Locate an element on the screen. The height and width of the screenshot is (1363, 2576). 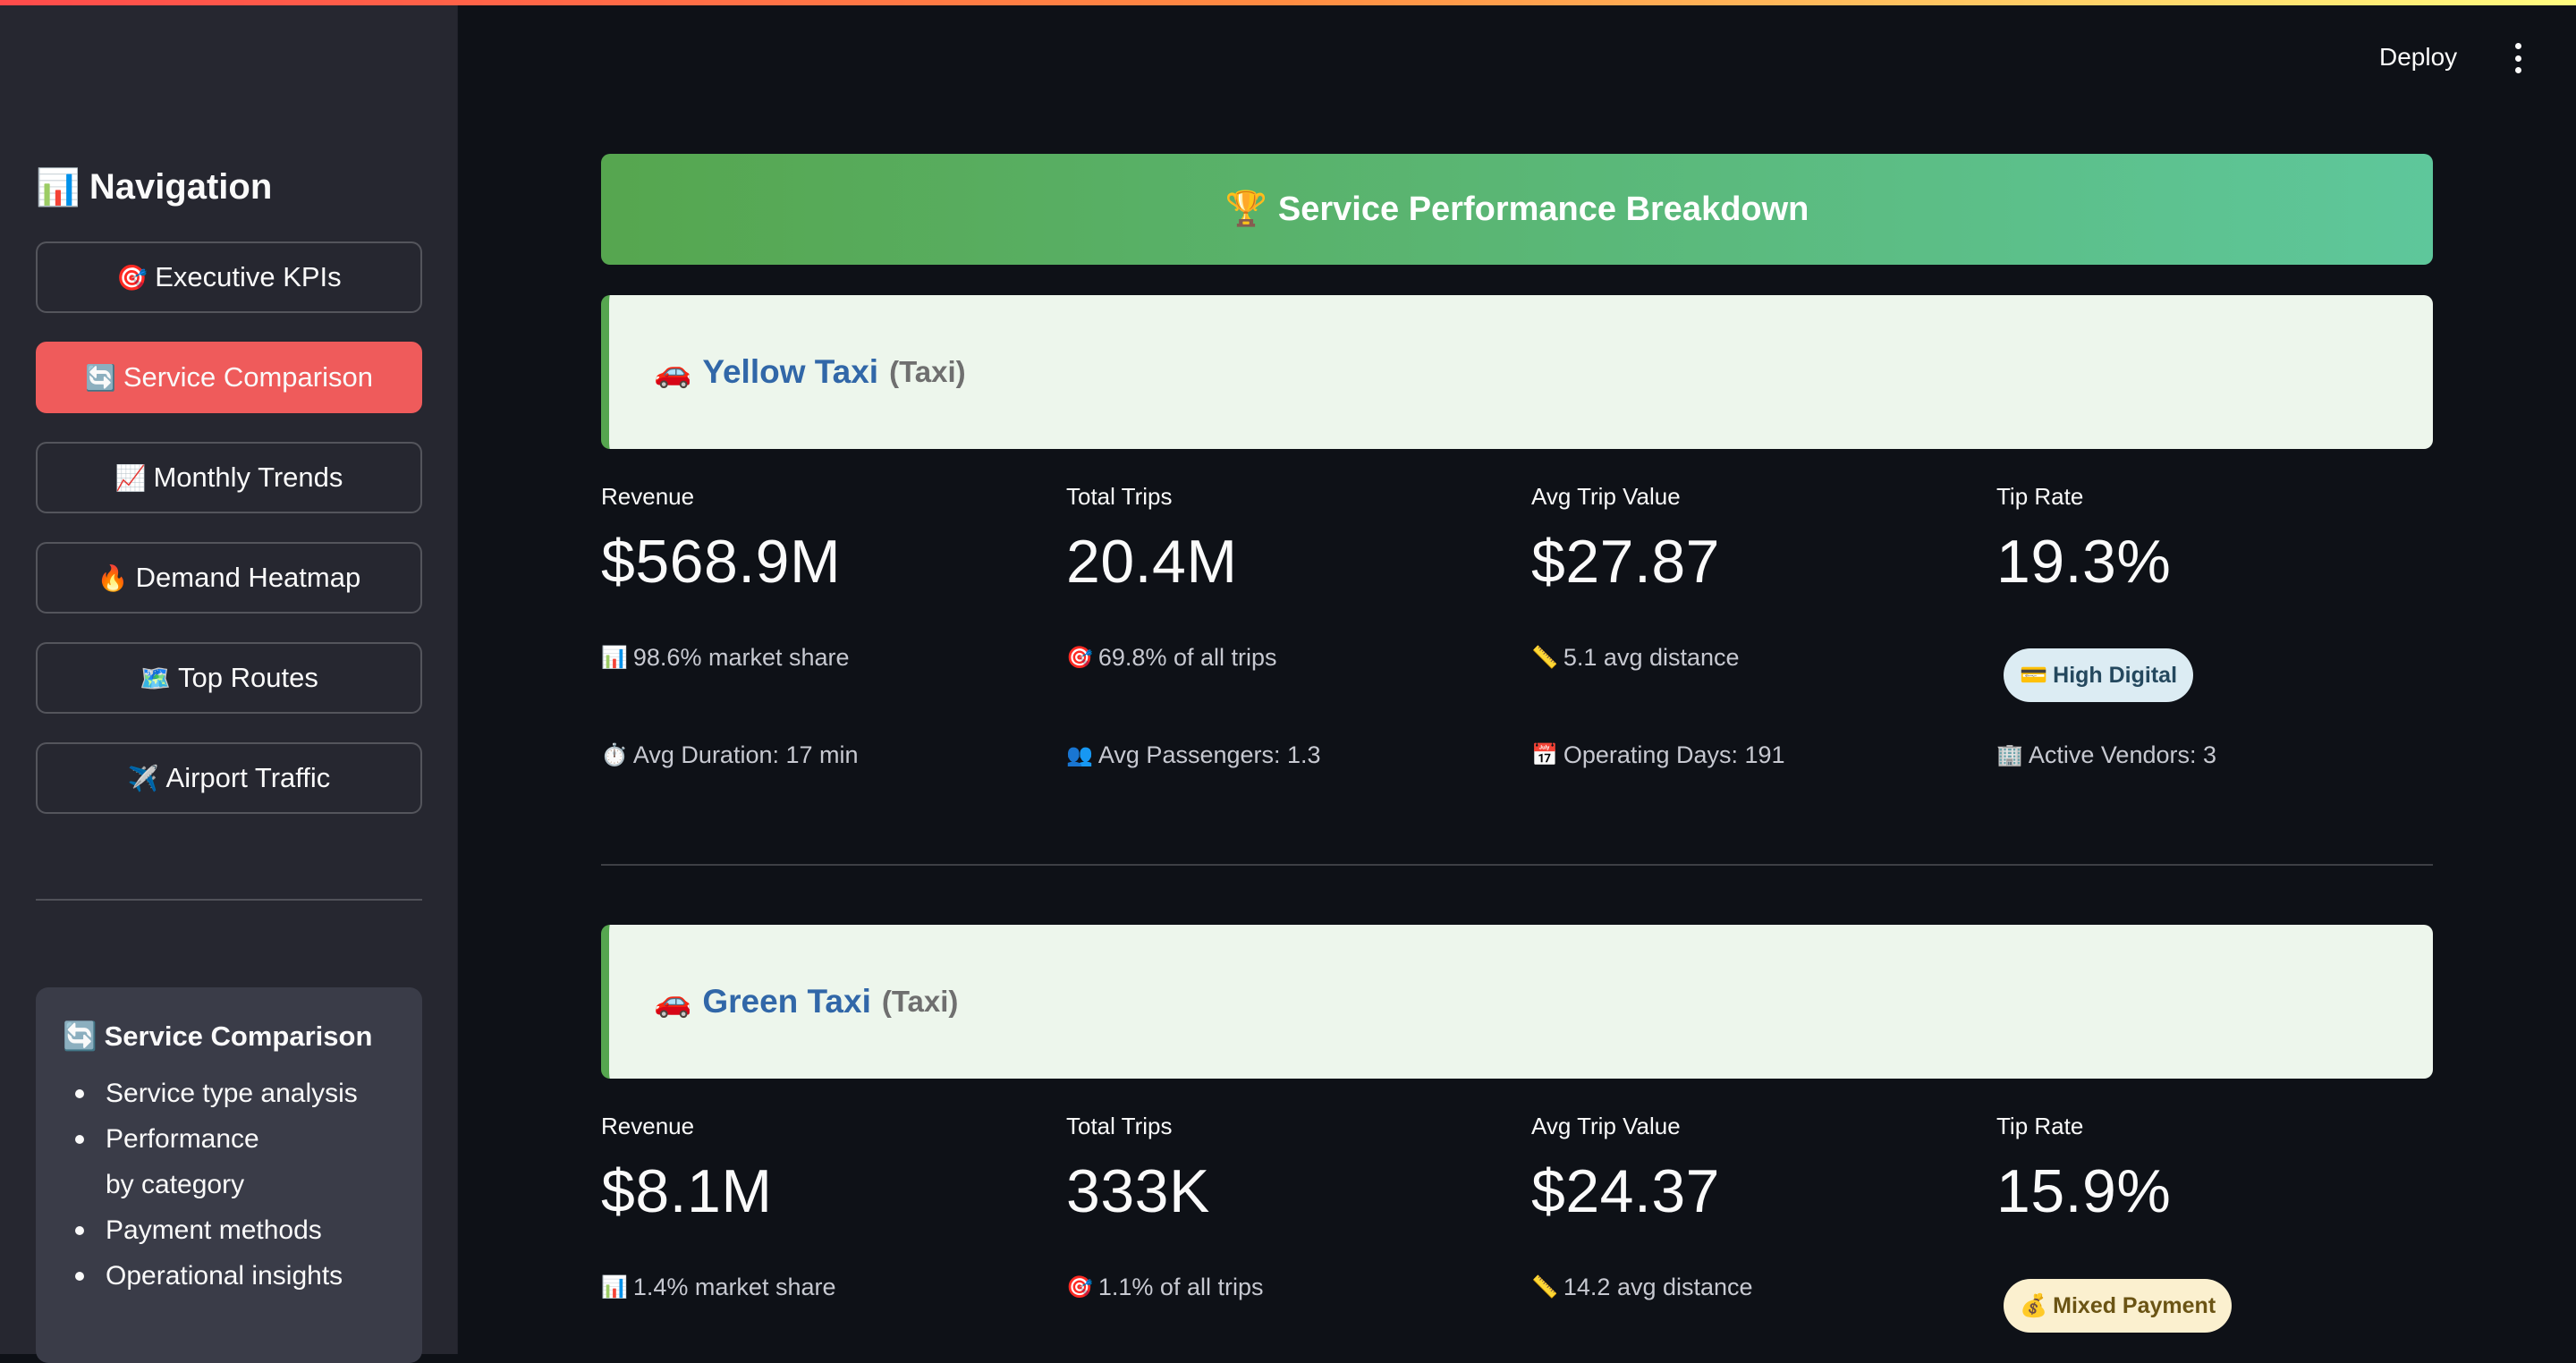
list-item: Operational insights is located at coordinates (229, 1276).